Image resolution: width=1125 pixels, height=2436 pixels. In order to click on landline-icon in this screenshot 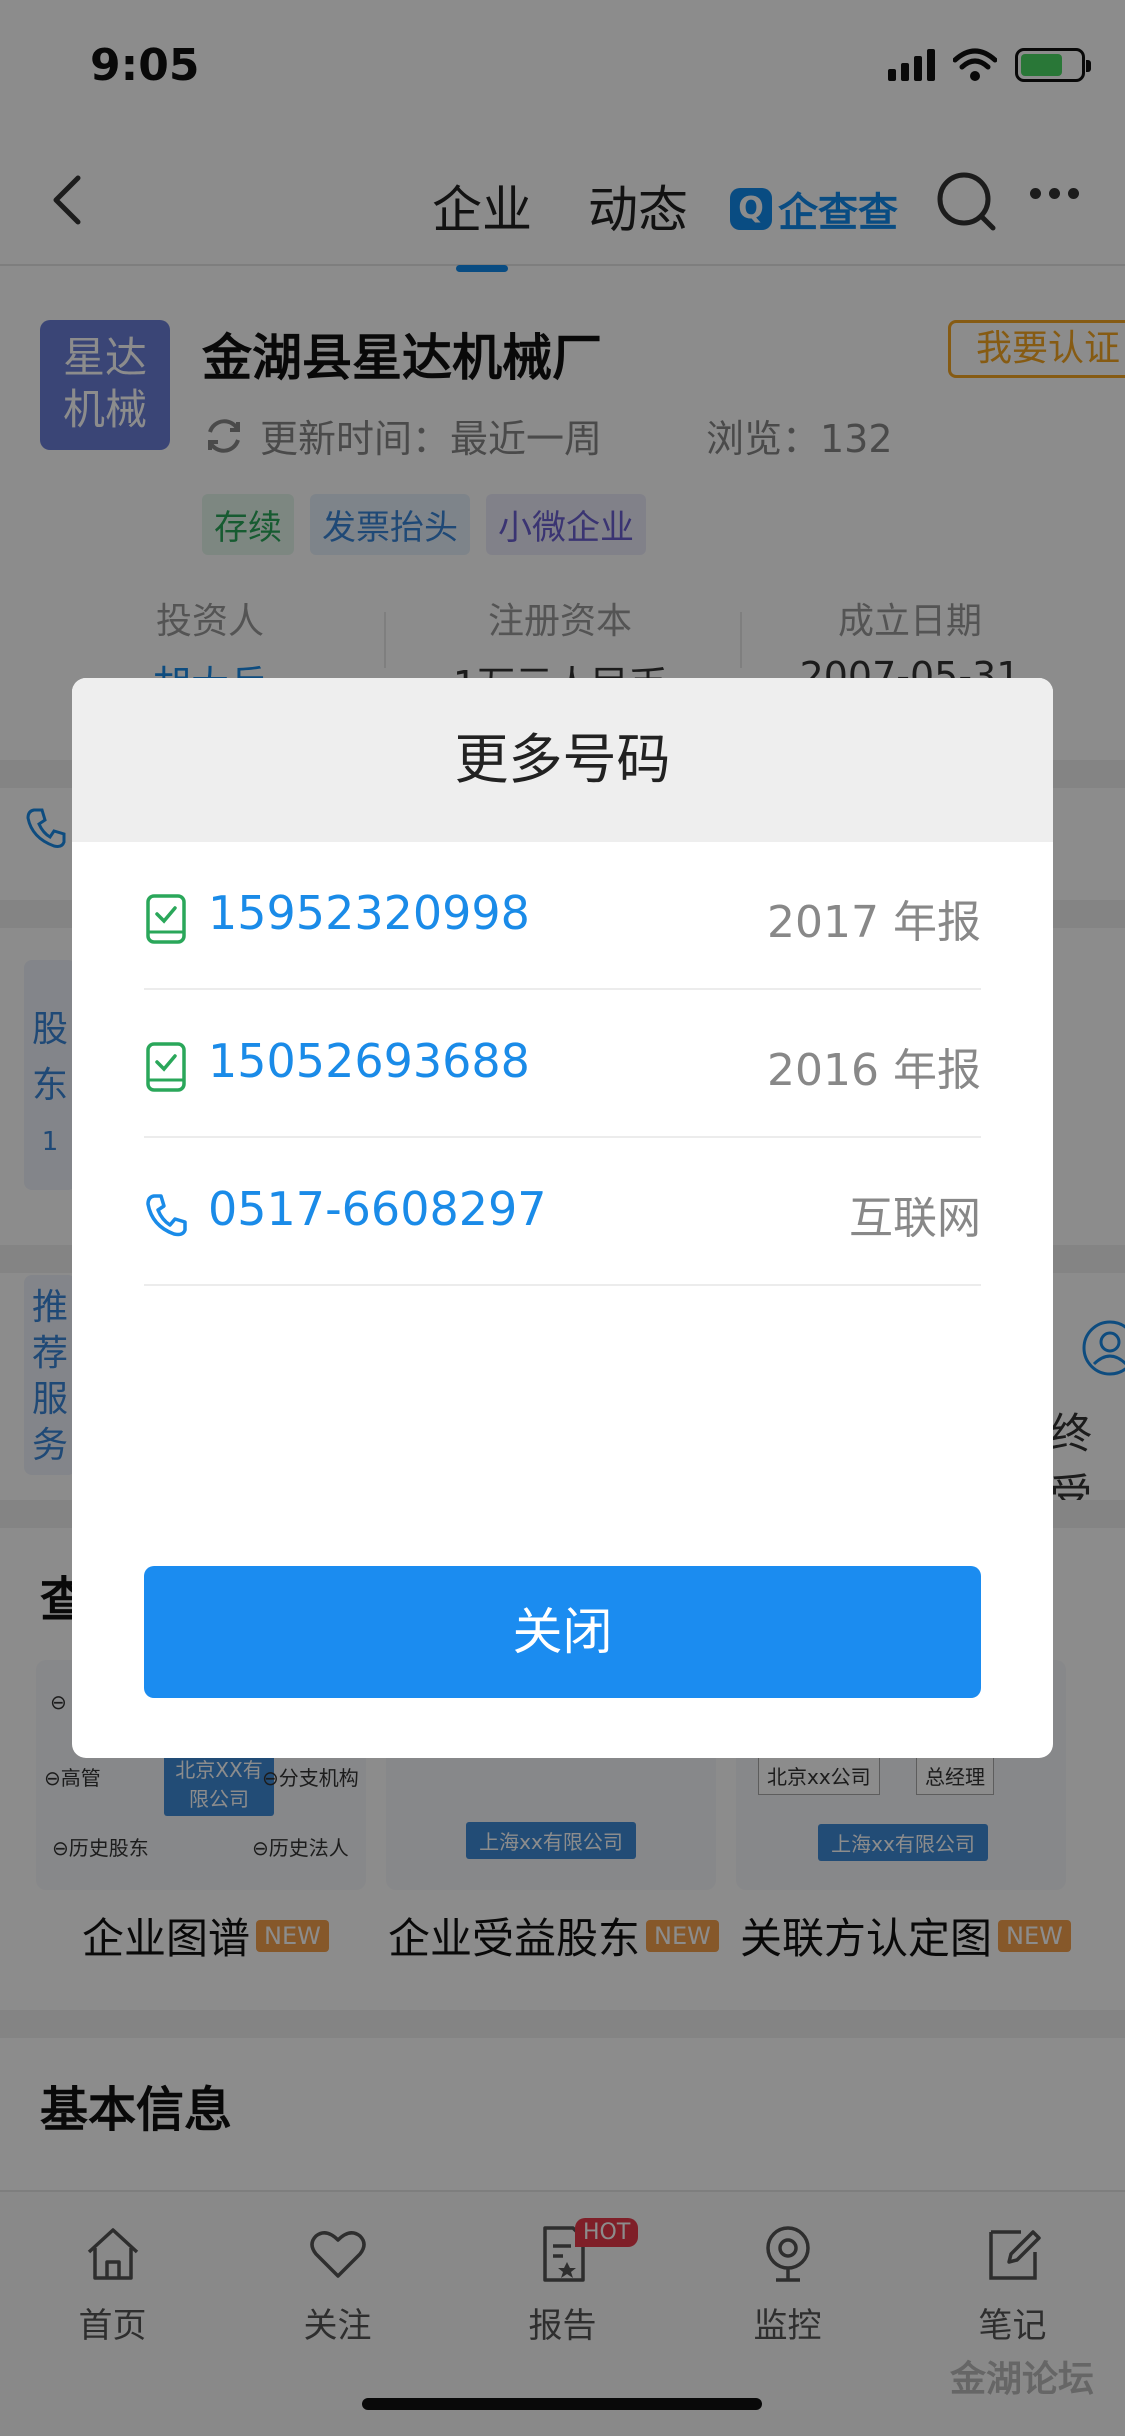, I will do `click(166, 1215)`.